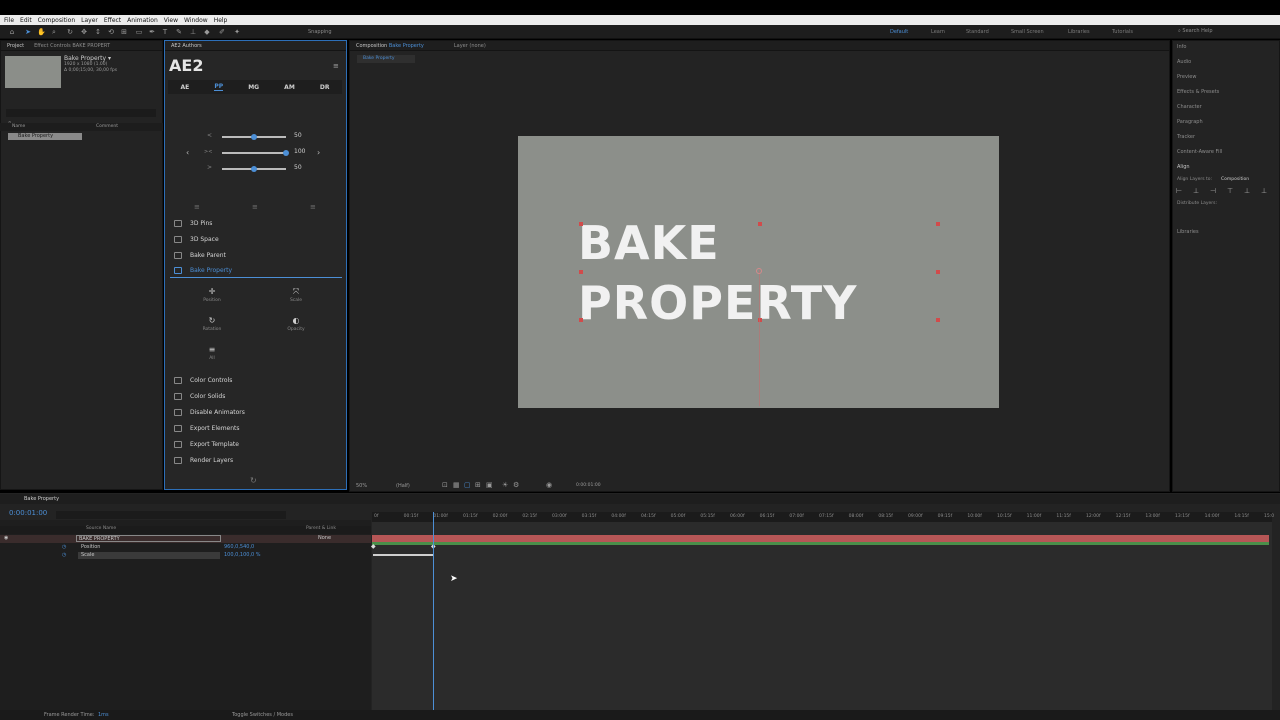  What do you see at coordinates (1190, 122) in the screenshot?
I see `panel-paragraph: Paragraph` at bounding box center [1190, 122].